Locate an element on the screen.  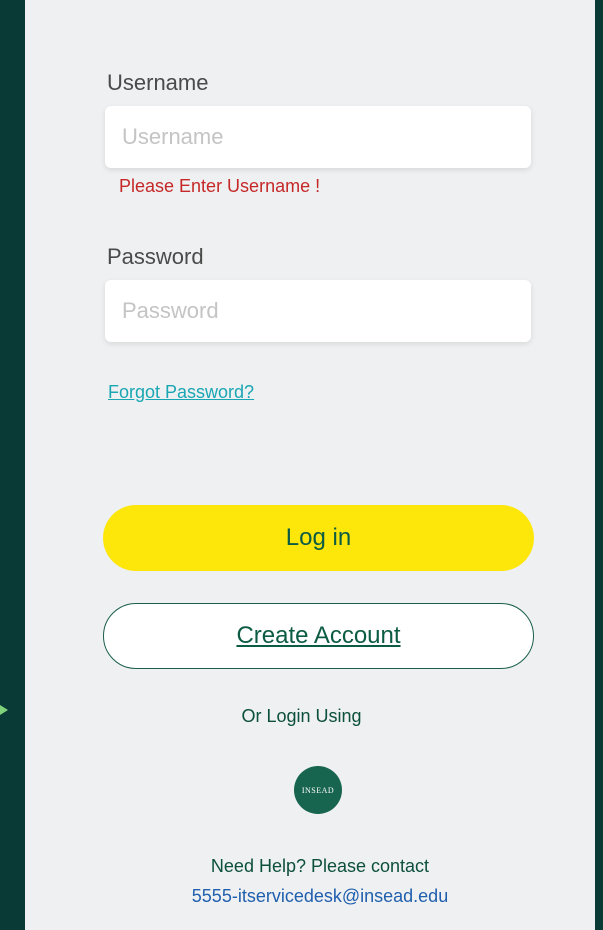
username-label: Username is located at coordinates (158, 82).